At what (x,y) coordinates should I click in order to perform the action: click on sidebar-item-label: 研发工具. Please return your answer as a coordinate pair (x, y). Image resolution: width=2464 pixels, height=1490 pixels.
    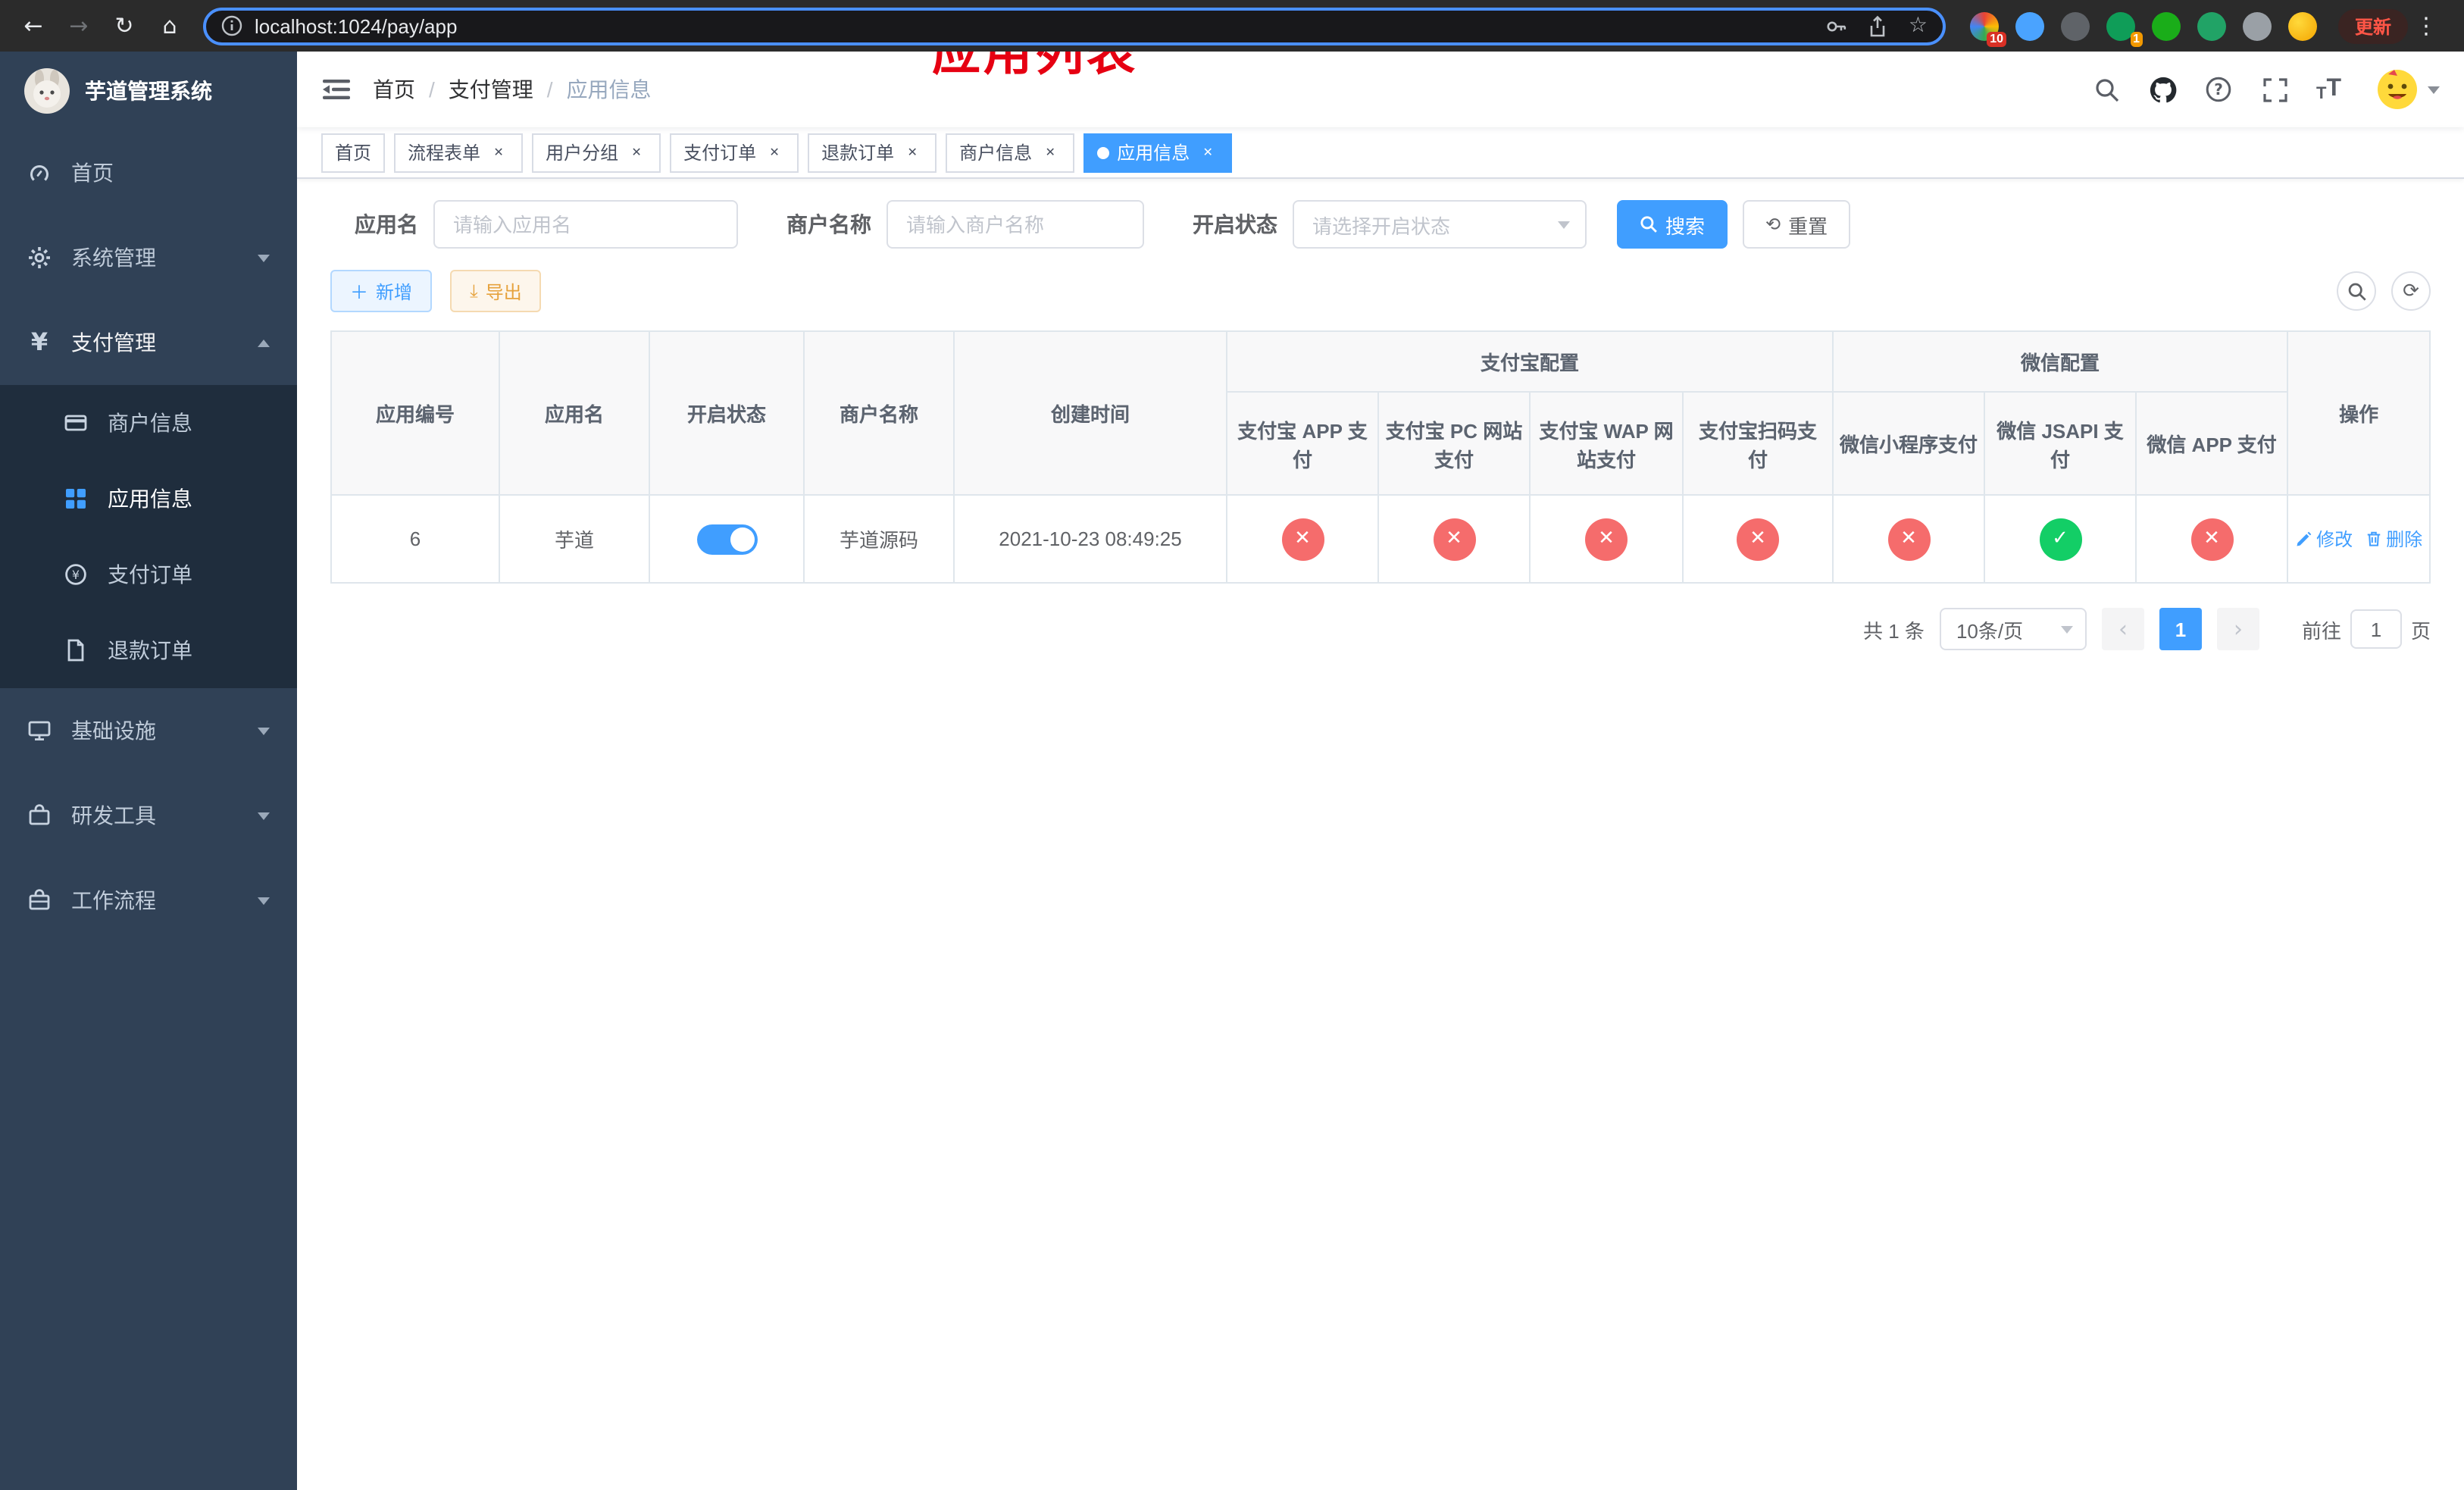
    Looking at the image, I should click on (113, 815).